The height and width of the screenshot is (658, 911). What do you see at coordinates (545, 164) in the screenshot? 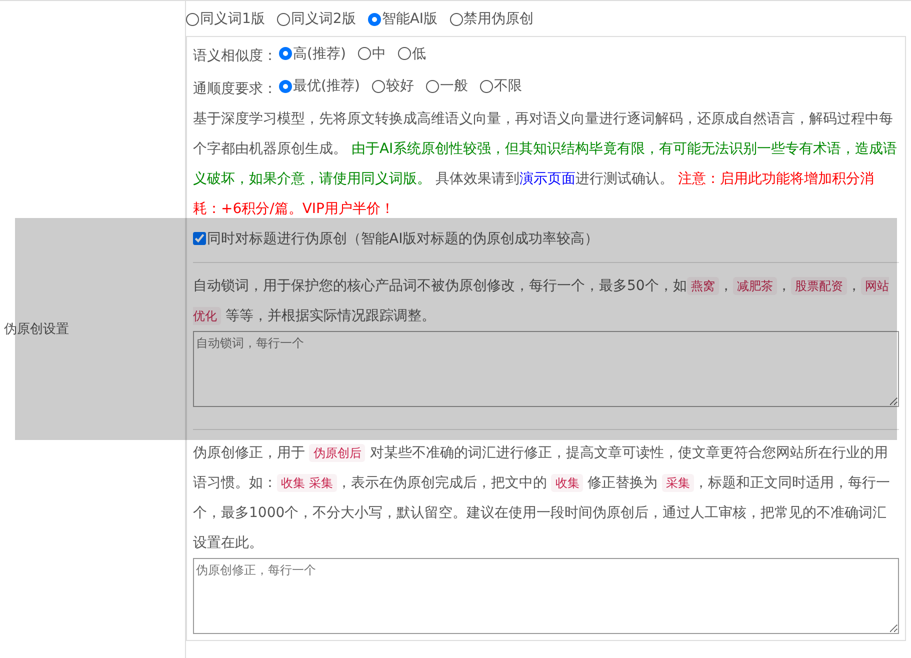
I see `ai-description: 基于深度学习模型，先将原文转换成高维语义向量，再对语义向量进行逐词解码，还原成自然语言，解码过程中每个字都由机器原创生成。 由于AI系统原创性较强，但其知识结构毕竟有限，有可能无法识别一些专有术语，造成语义破坏，如果介意，请使用同义词版。 具体效果请到演示页面进行测试确认。 注意：启用此功能将增加积分消耗：+6积分/篇。VIP用户半价！` at bounding box center [545, 164].